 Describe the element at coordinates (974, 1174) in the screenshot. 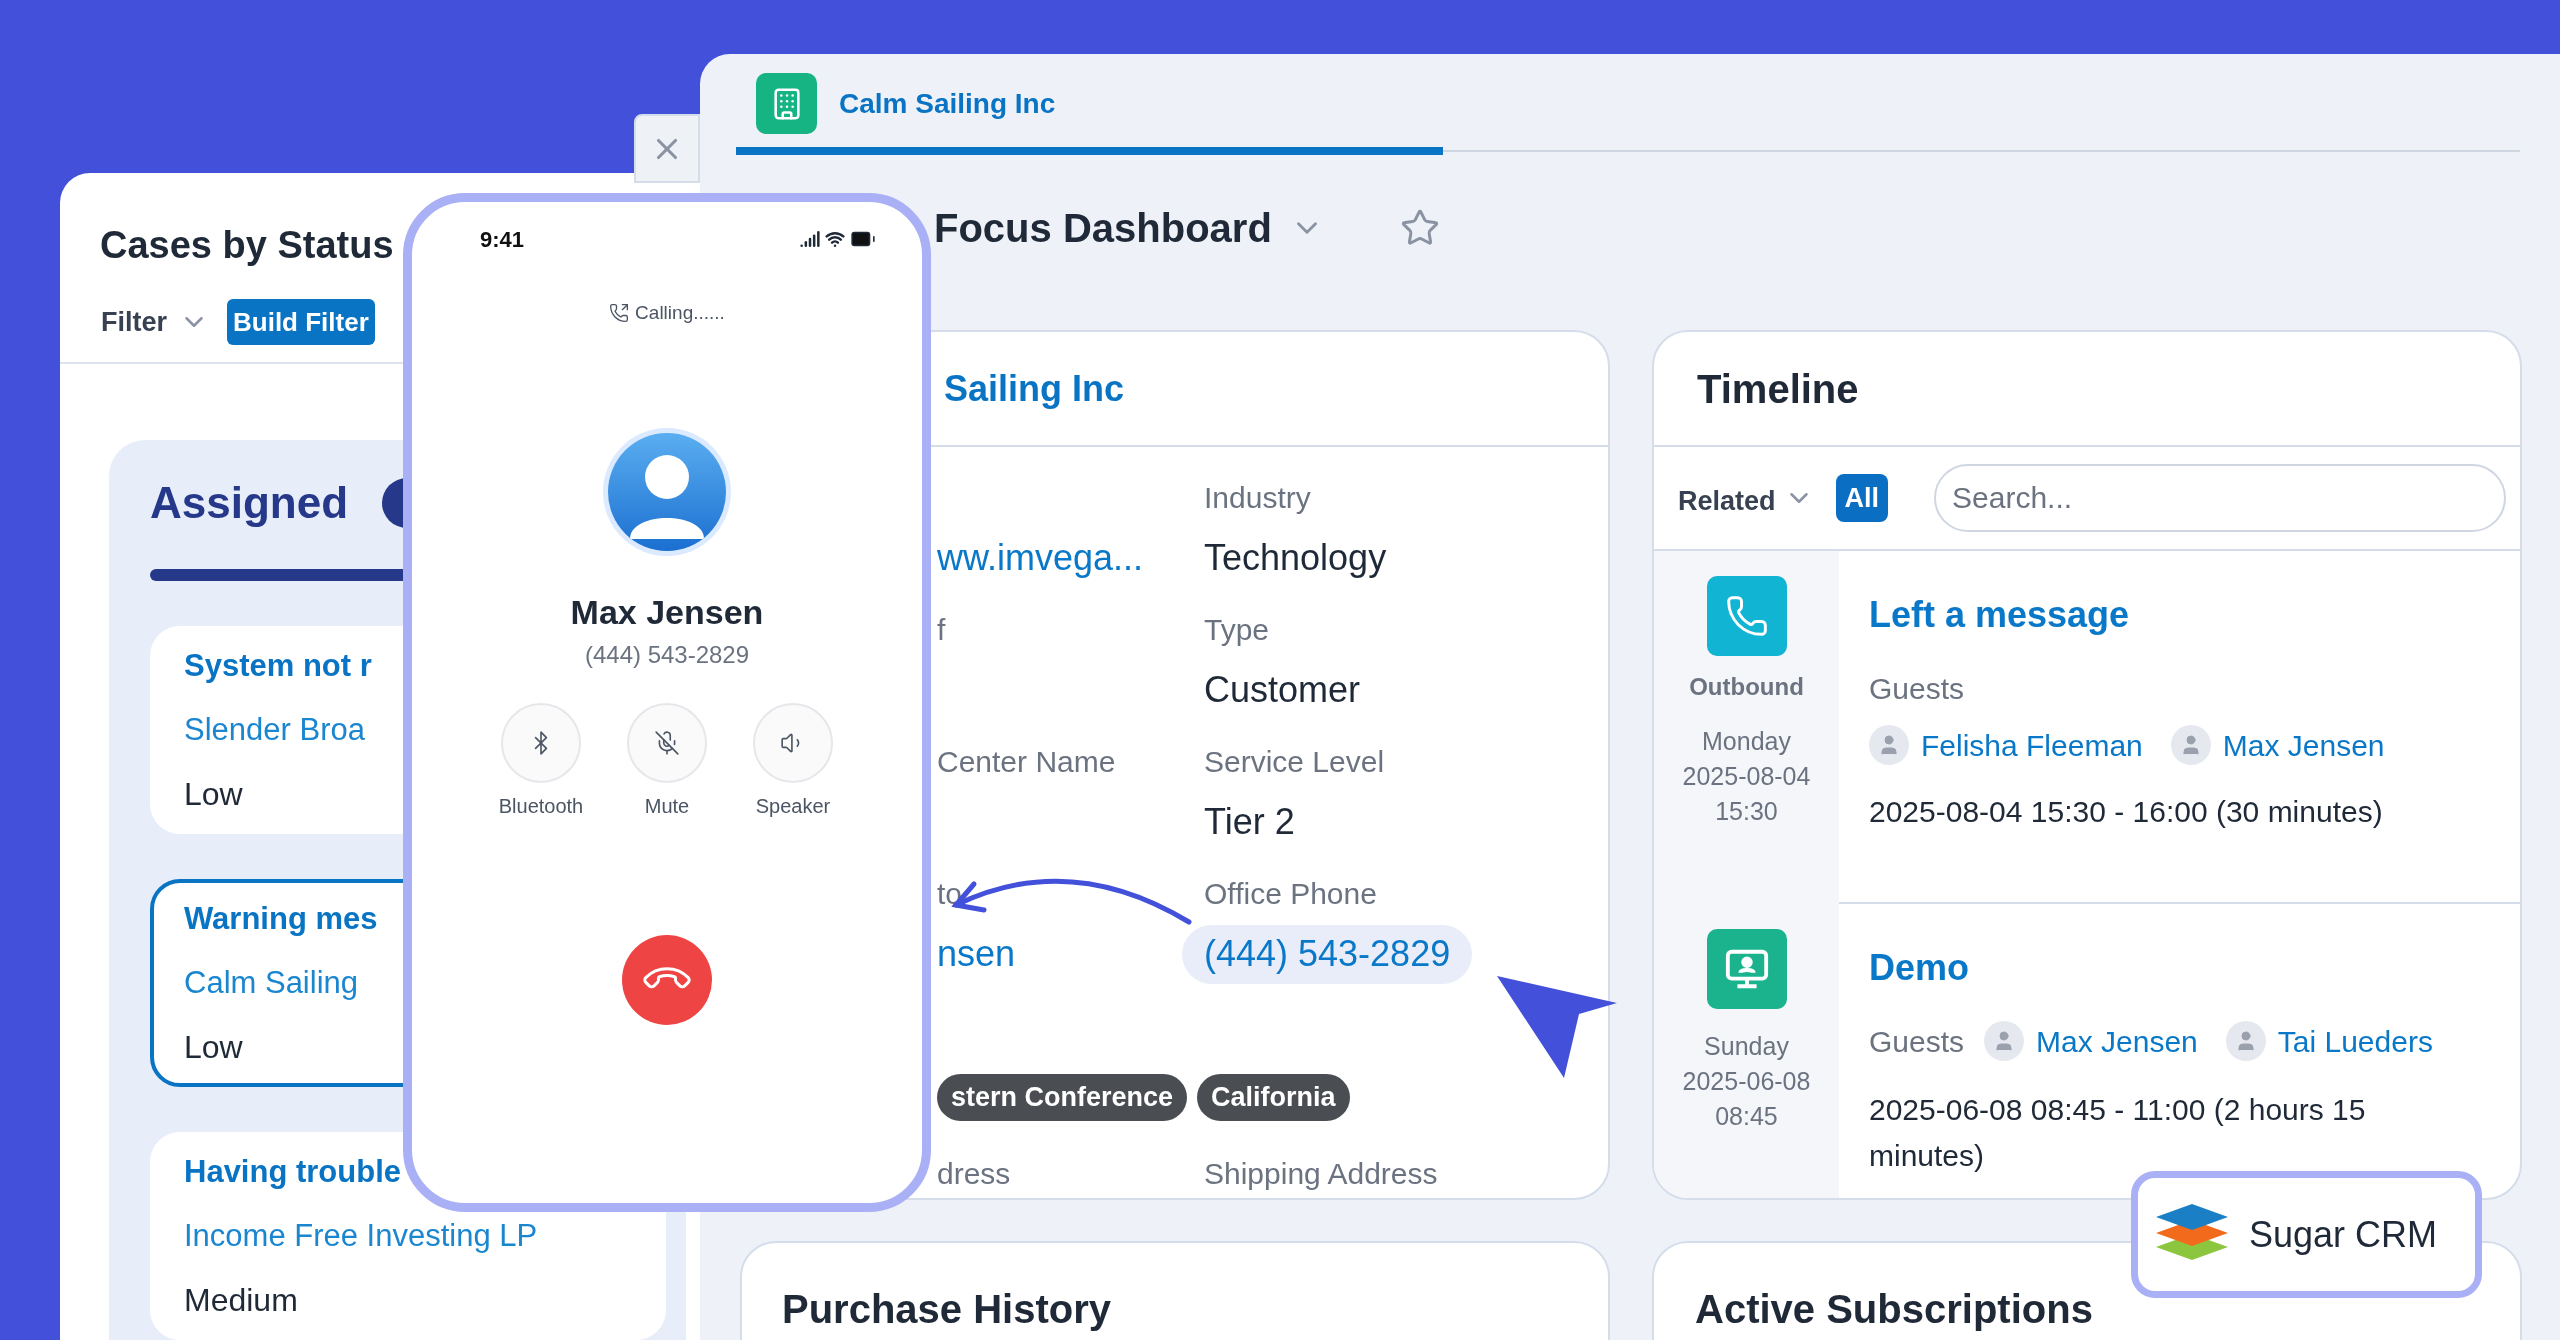

I see `field-label: dress` at that location.